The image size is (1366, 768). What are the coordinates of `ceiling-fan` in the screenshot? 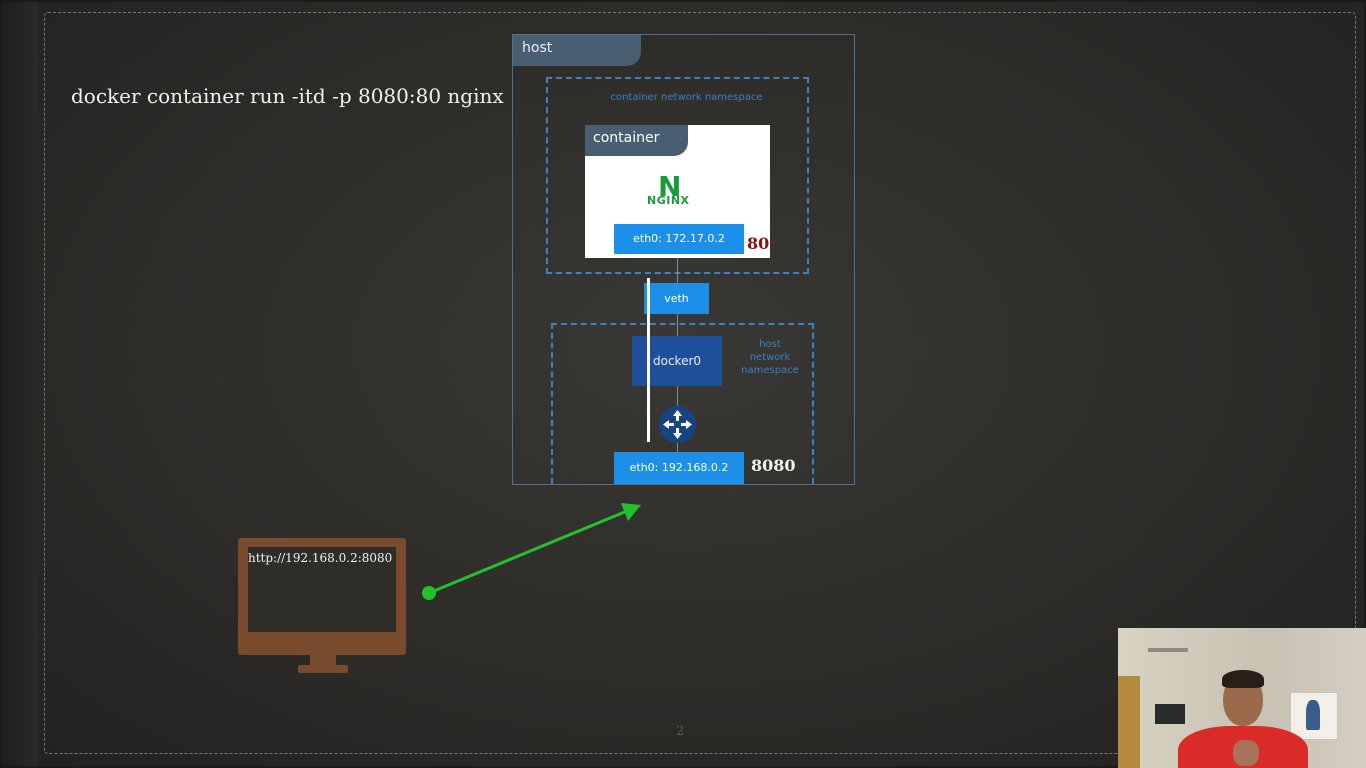 It's located at (1168, 650).